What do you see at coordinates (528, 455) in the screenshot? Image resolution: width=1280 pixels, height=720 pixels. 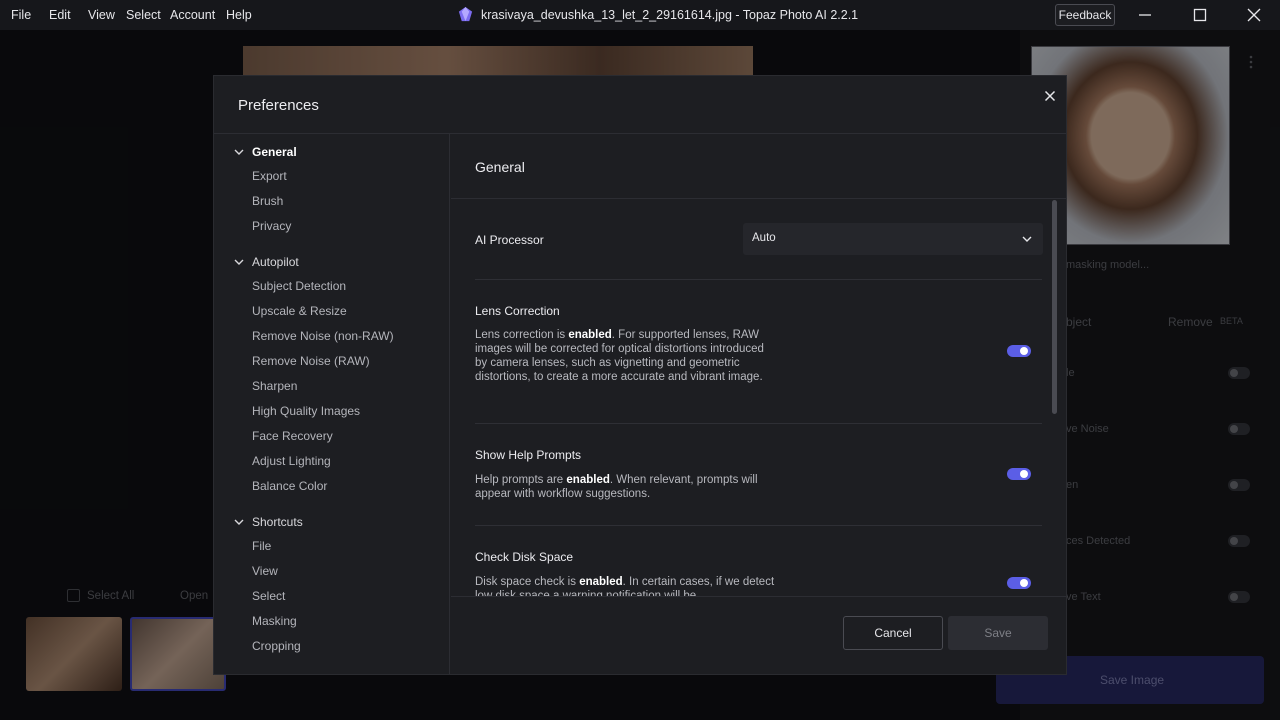 I see `help-prompts-label: Show Help Prompts` at bounding box center [528, 455].